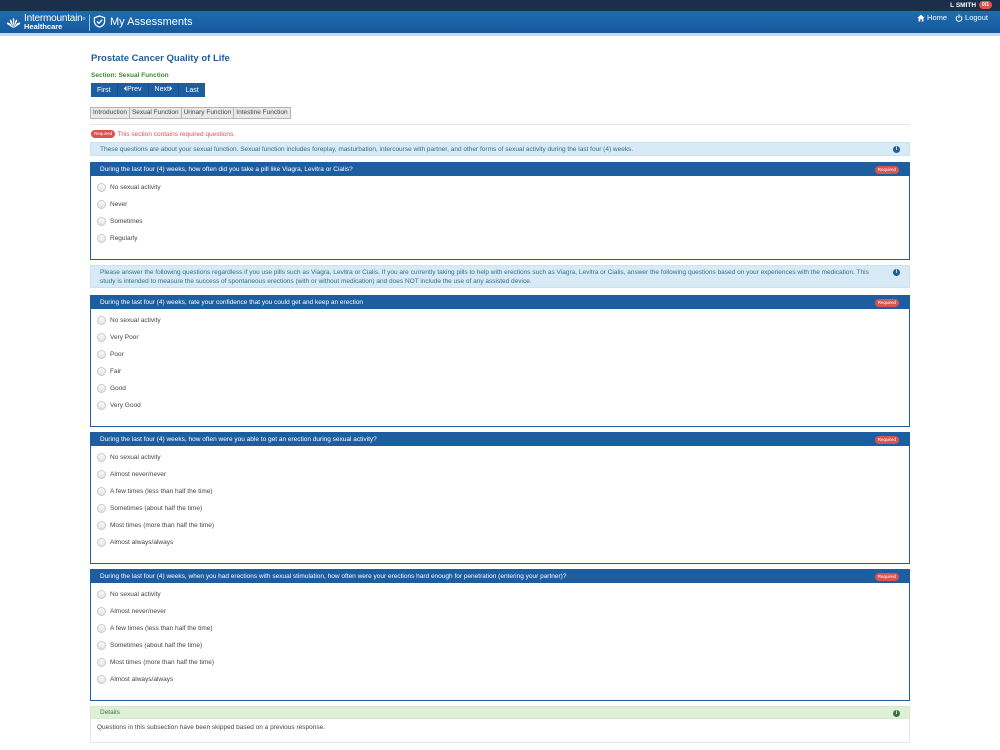  What do you see at coordinates (207, 113) in the screenshot?
I see `tab-urinary-function: Urinary Function` at bounding box center [207, 113].